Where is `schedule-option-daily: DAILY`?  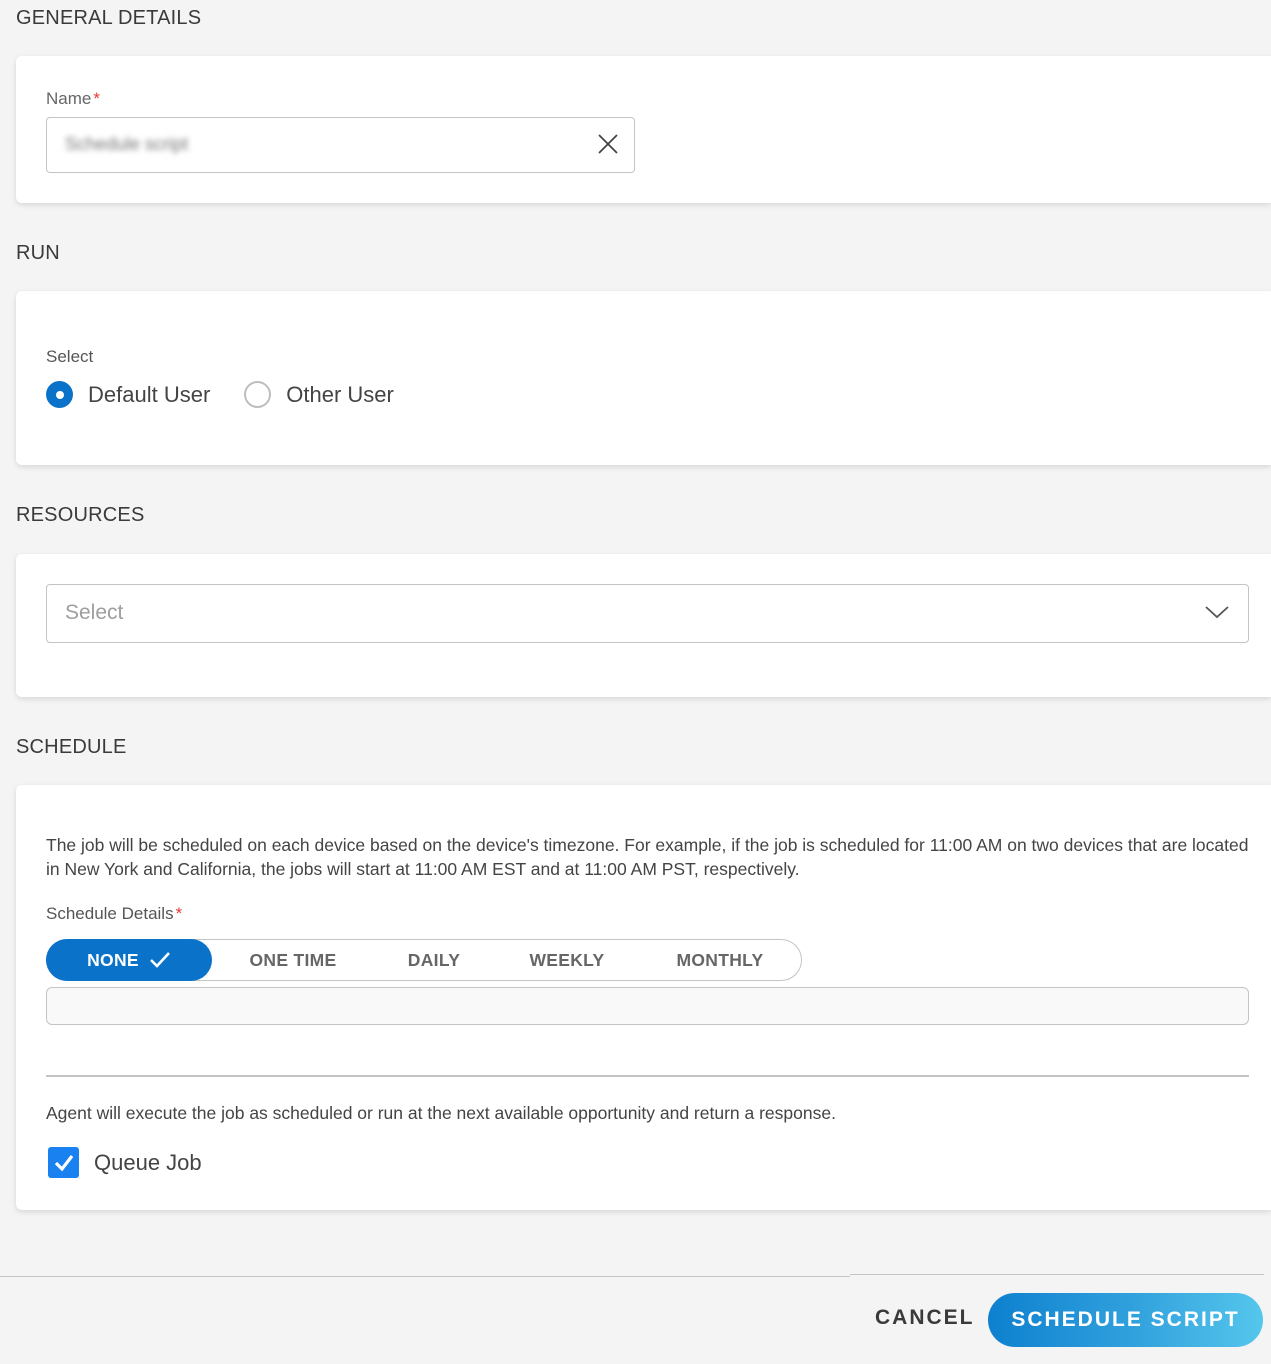 schedule-option-daily: DAILY is located at coordinates (434, 960).